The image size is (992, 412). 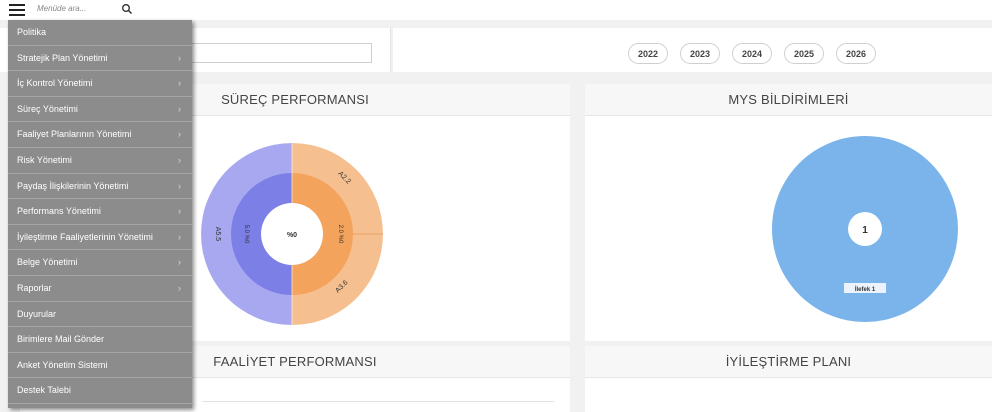 I want to click on menu-item-label: İyileştirme Faaliyetlerinin Yönetimi, so click(x=85, y=236).